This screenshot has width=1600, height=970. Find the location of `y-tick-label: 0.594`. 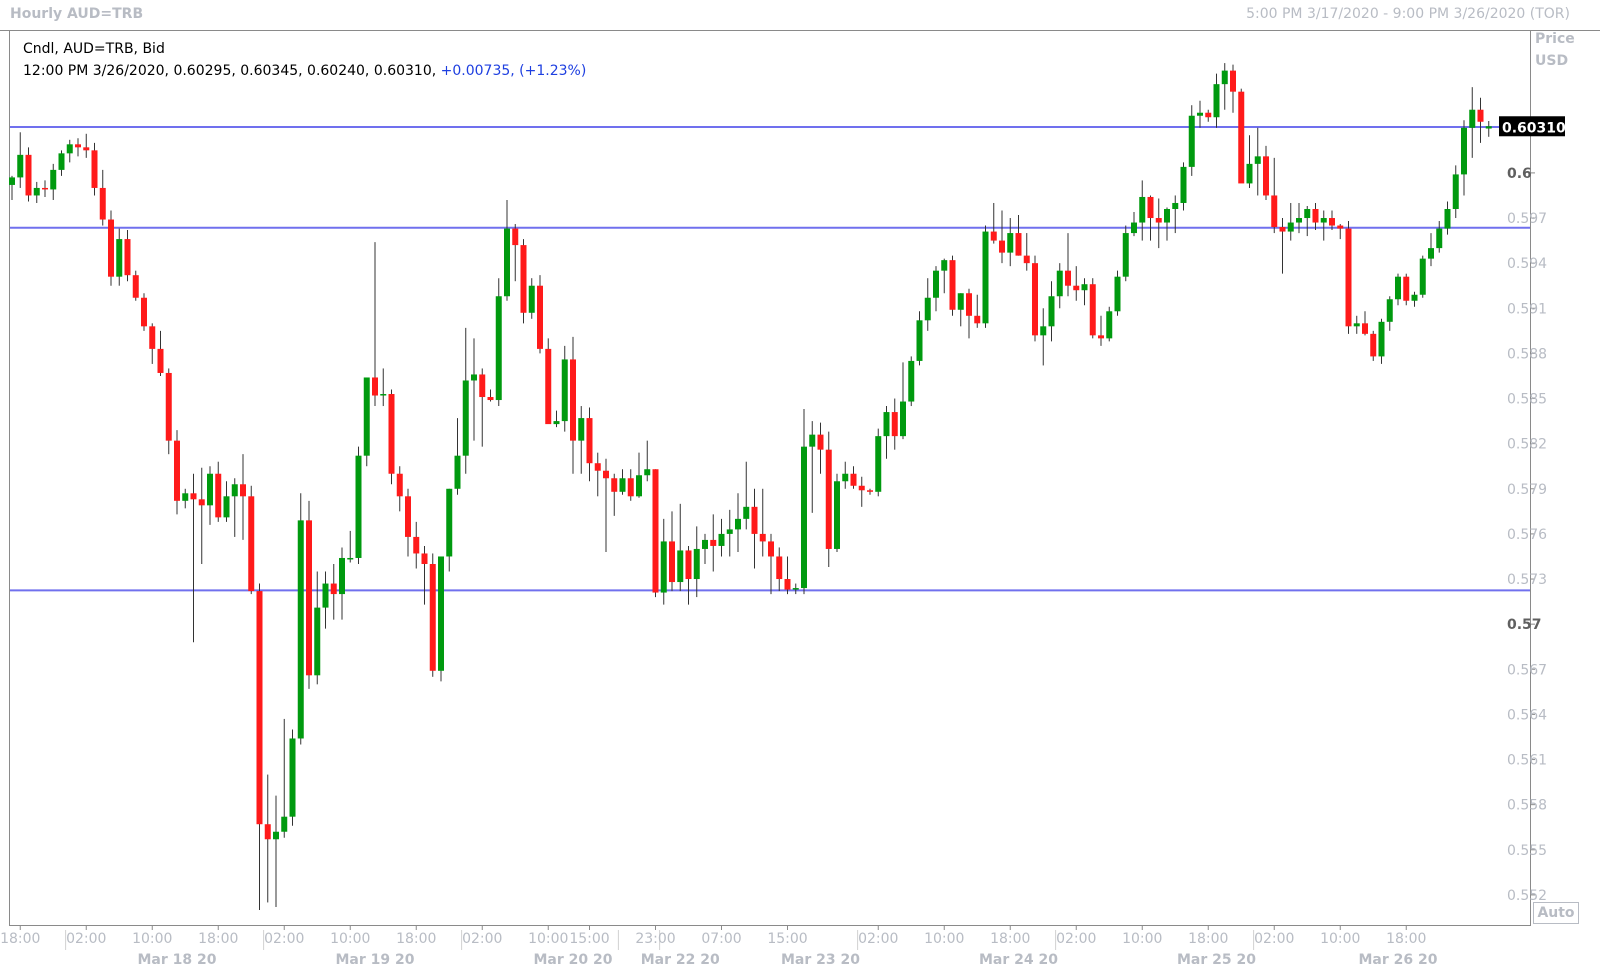

y-tick-label: 0.594 is located at coordinates (1527, 264).